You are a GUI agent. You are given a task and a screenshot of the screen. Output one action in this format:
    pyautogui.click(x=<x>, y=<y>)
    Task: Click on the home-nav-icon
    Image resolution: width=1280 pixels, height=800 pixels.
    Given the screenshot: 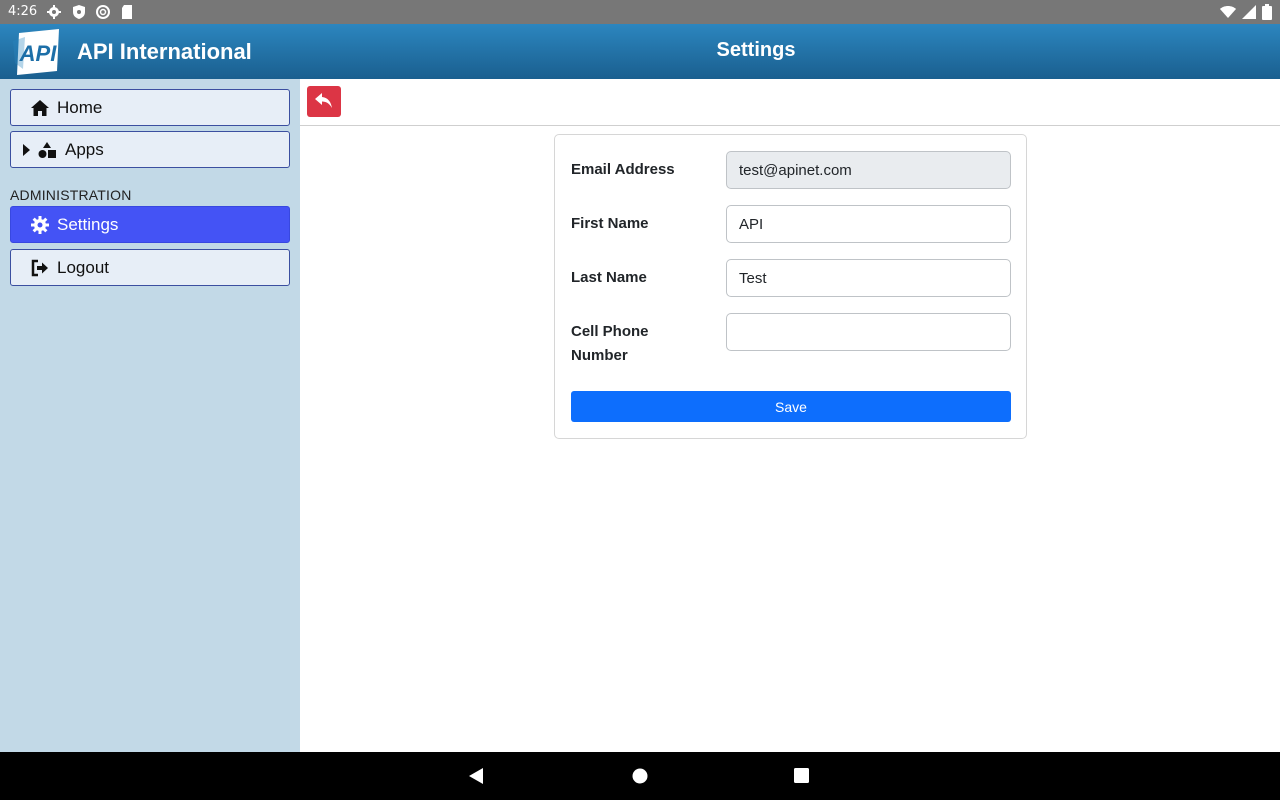 What is the action you would take?
    pyautogui.click(x=640, y=776)
    